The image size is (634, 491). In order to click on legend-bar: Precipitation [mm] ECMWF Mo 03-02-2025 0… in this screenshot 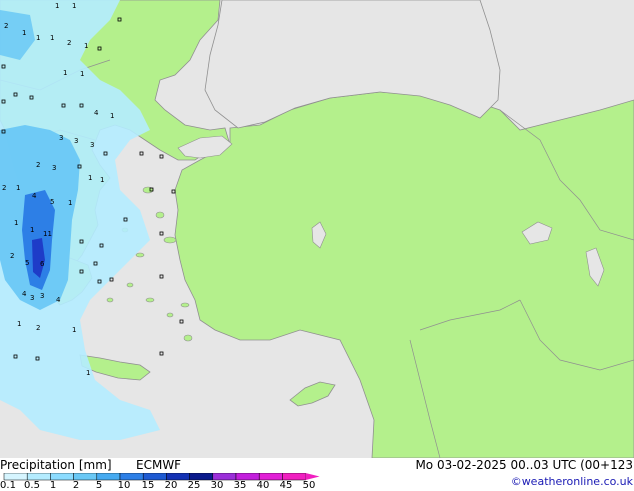, I will do `click(317, 474)`.